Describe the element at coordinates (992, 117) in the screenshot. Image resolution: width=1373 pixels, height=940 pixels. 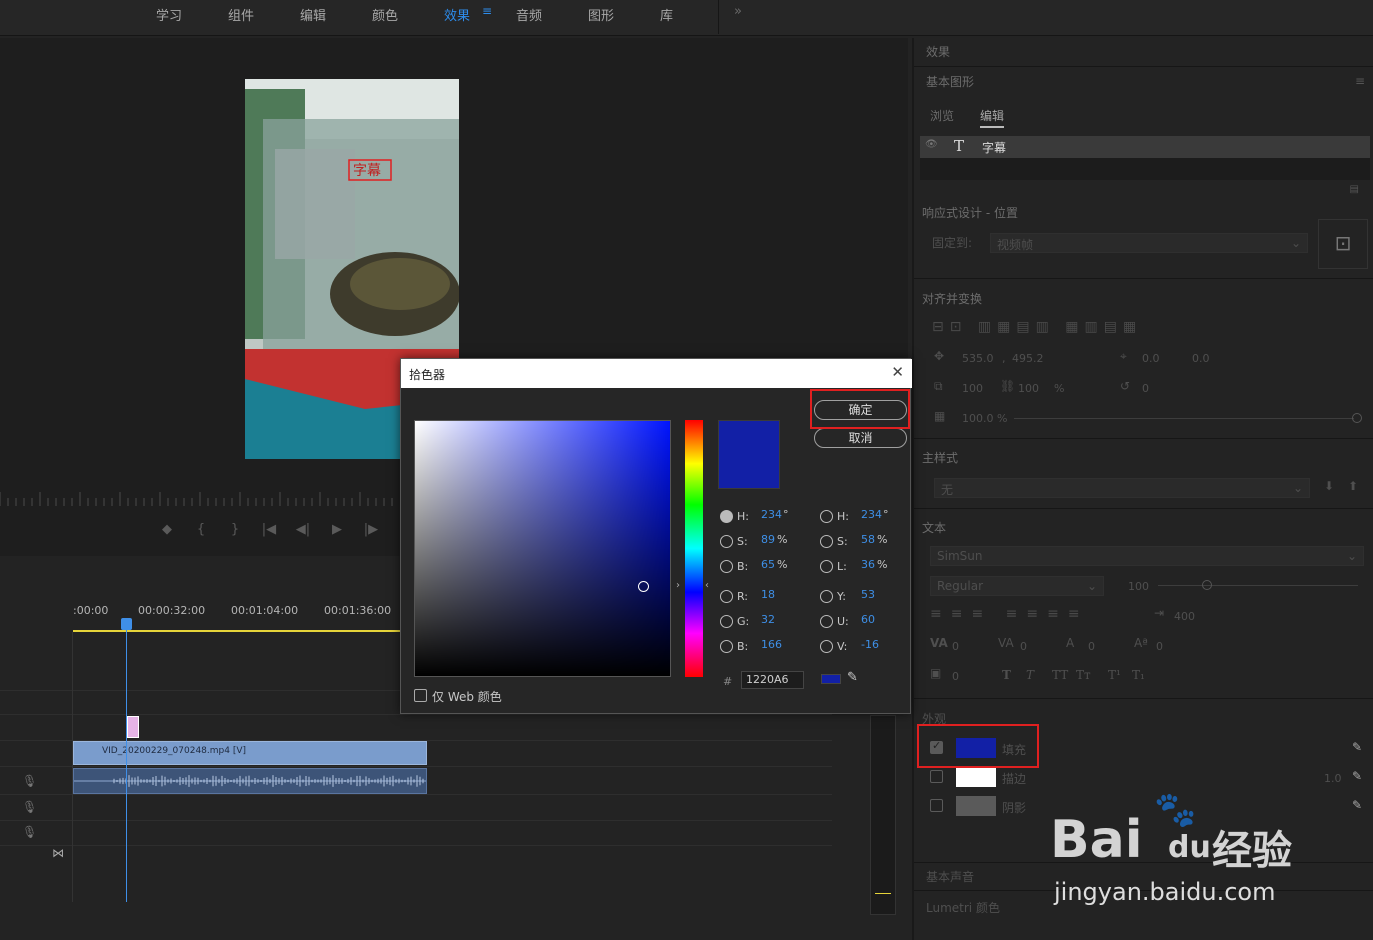
I see `tab-edit: 编辑` at that location.